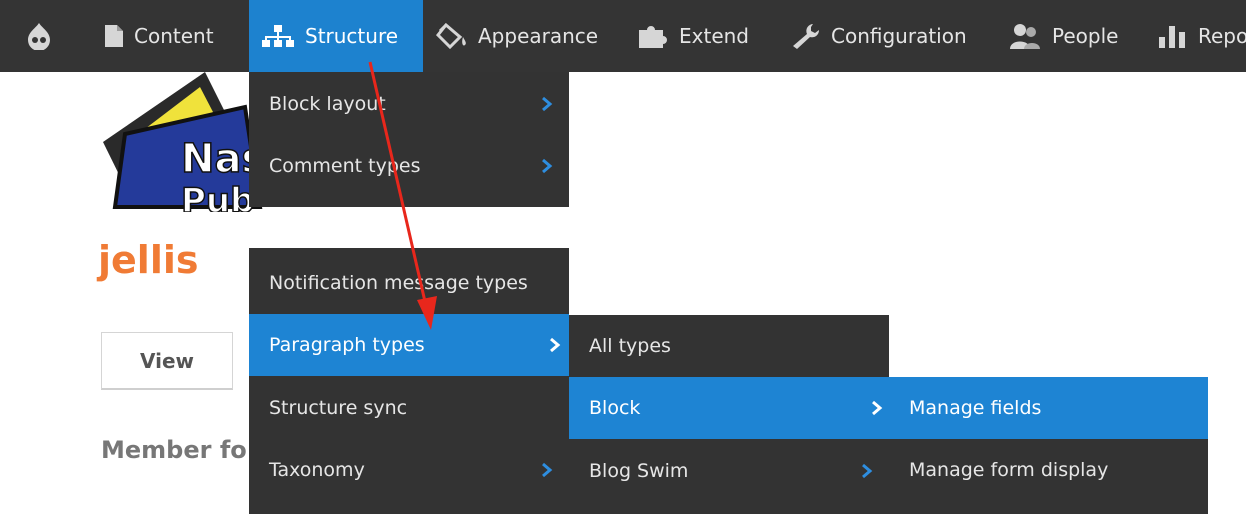  What do you see at coordinates (1085, 36) in the screenshot?
I see `toolbar-label-people: People` at bounding box center [1085, 36].